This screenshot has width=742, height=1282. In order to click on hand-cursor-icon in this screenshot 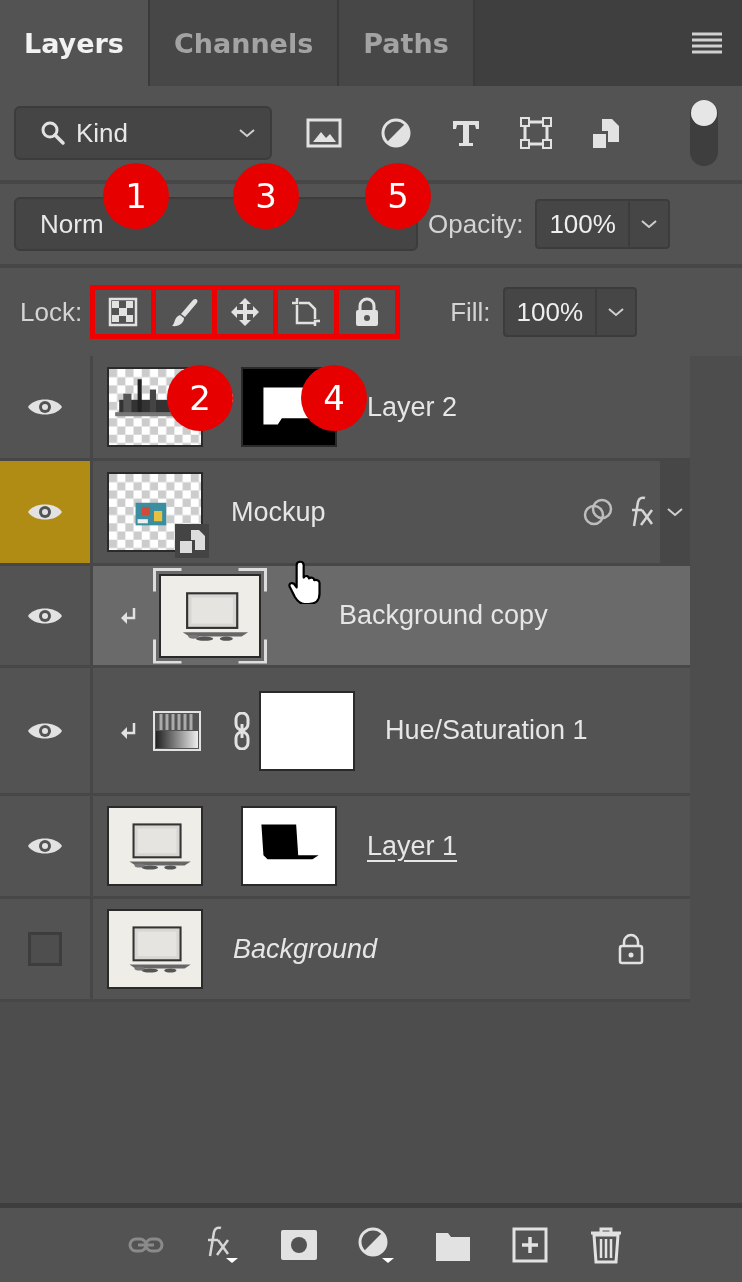, I will do `click(305, 582)`.